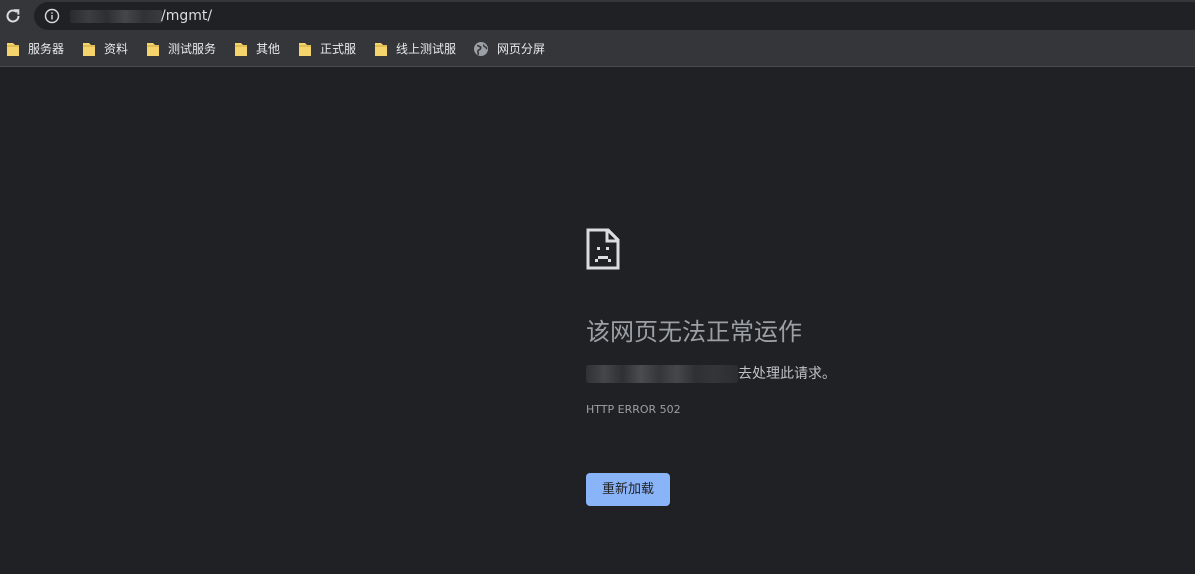  Describe the element at coordinates (481, 49) in the screenshot. I see `globe-icon` at that location.